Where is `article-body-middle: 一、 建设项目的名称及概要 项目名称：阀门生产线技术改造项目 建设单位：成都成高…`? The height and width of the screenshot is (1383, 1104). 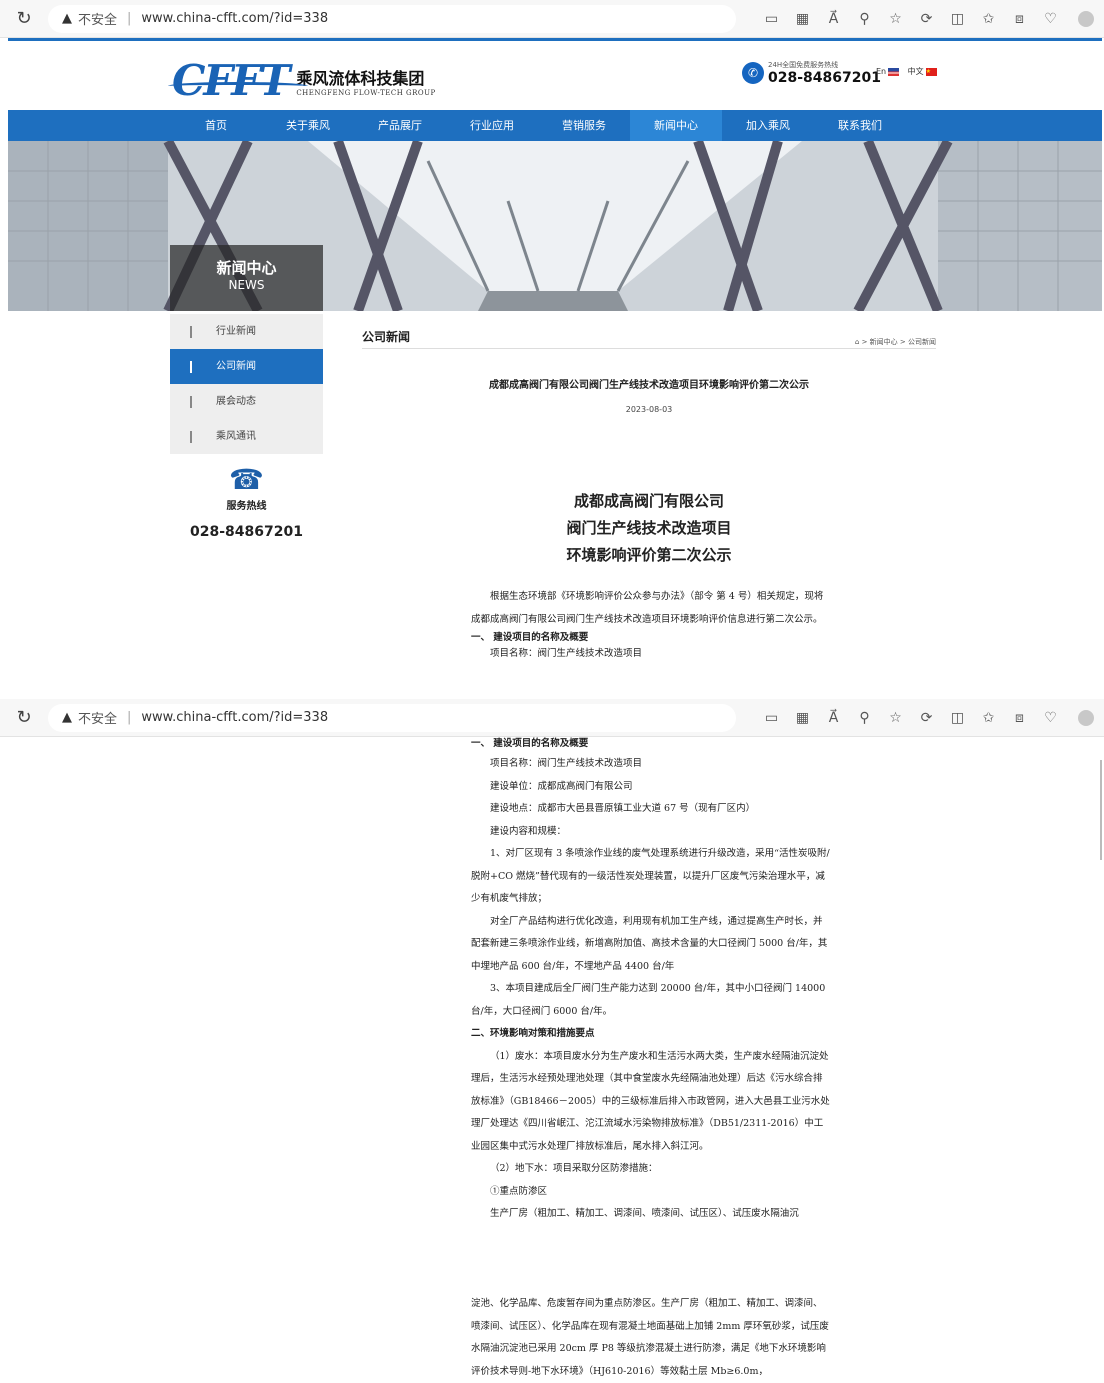
article-body-middle: 一、 建设项目的名称及概要 项目名称：阀门生产线技术改造项目 建设单位：成都成高… is located at coordinates (651, 980).